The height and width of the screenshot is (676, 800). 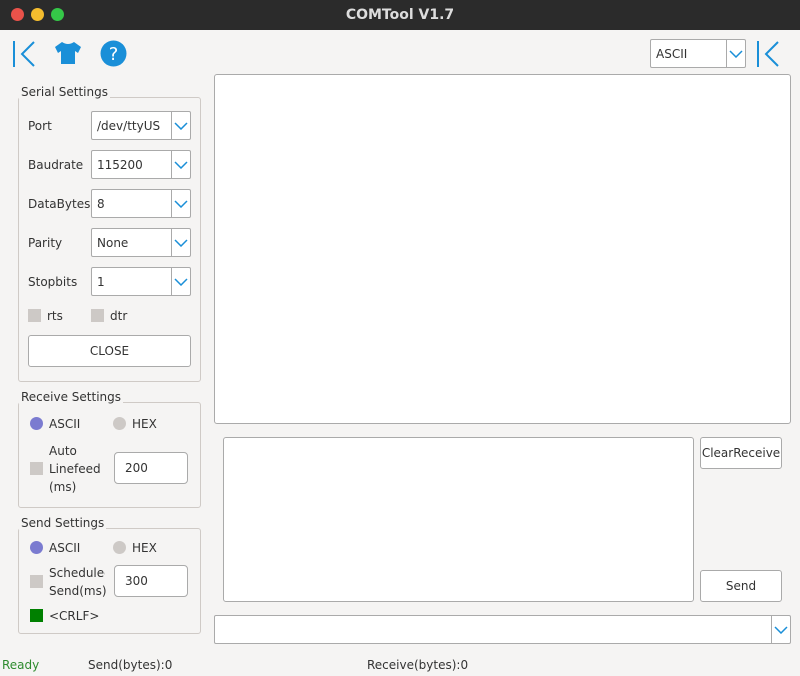 I want to click on skin-shirt-icon, so click(x=68, y=53).